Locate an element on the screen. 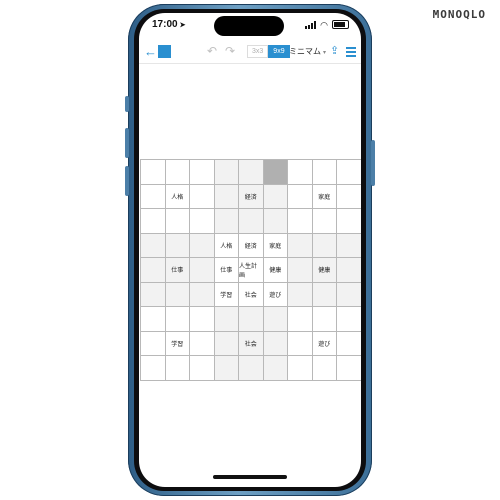 The height and width of the screenshot is (500, 500). brand-logo: MONOQLO is located at coordinates (459, 14).